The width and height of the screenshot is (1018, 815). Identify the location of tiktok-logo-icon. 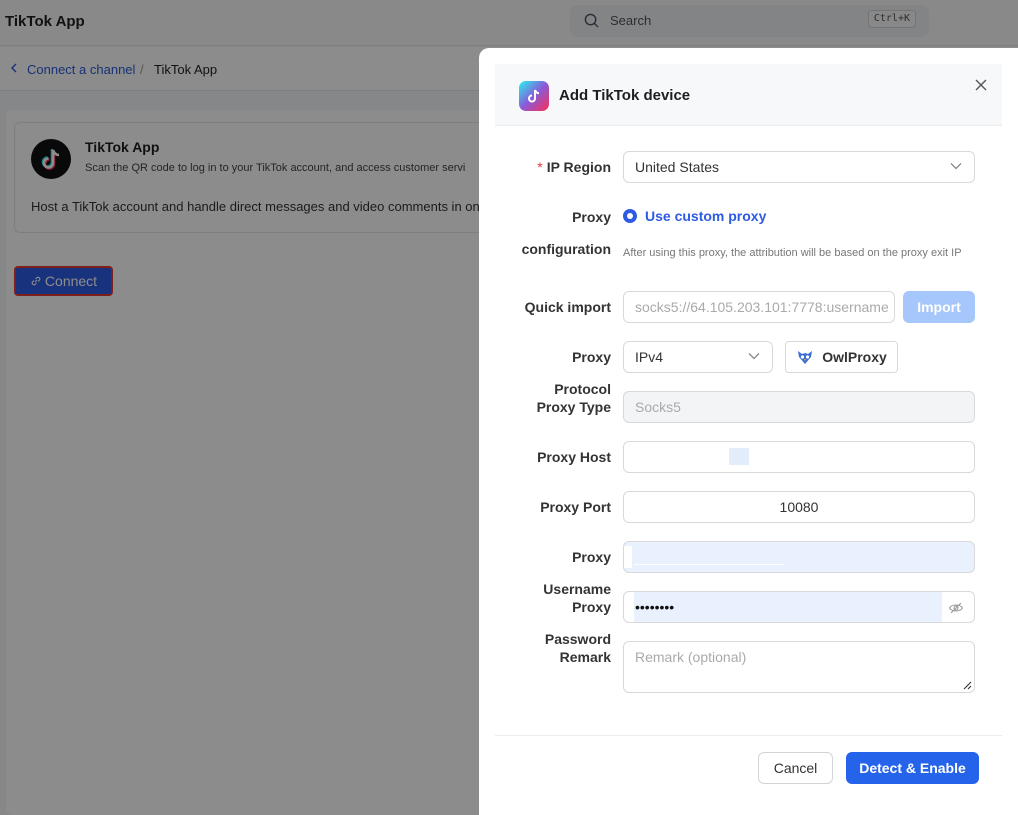
(534, 96).